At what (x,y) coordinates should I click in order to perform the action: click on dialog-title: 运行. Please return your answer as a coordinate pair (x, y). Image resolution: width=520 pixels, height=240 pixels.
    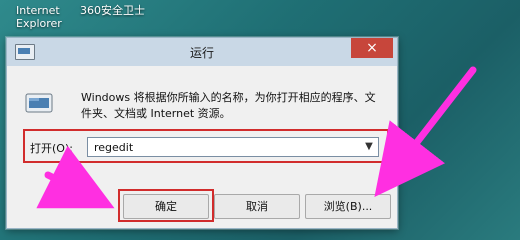
    Looking at the image, I should click on (201, 53).